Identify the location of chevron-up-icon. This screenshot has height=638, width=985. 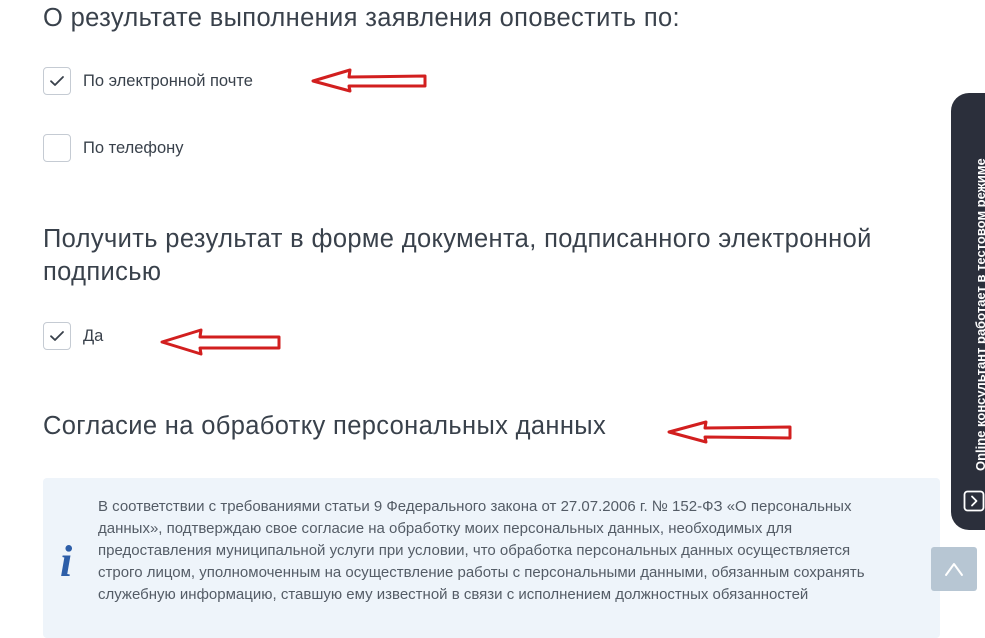
(954, 569).